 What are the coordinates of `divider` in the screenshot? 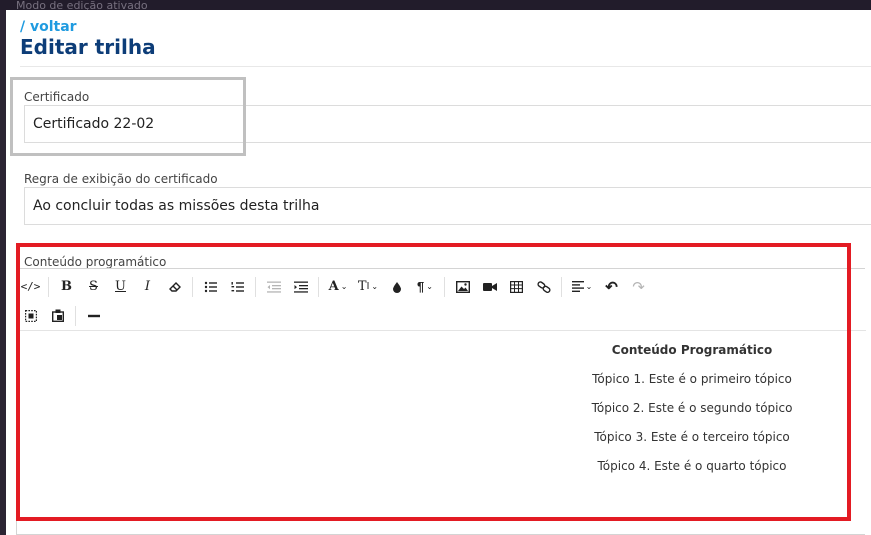 It's located at (445, 66).